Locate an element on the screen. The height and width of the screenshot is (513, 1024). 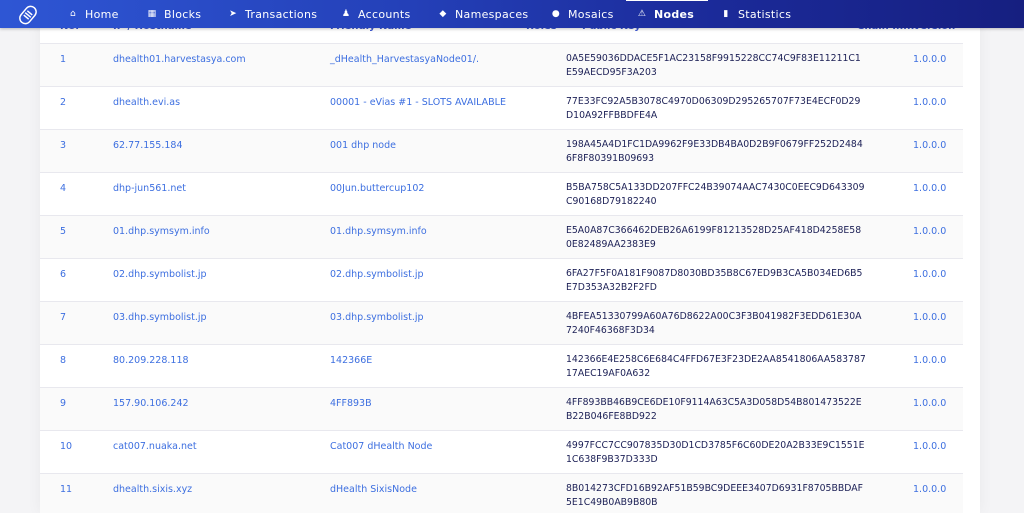
row-number: 2 is located at coordinates (63, 102).